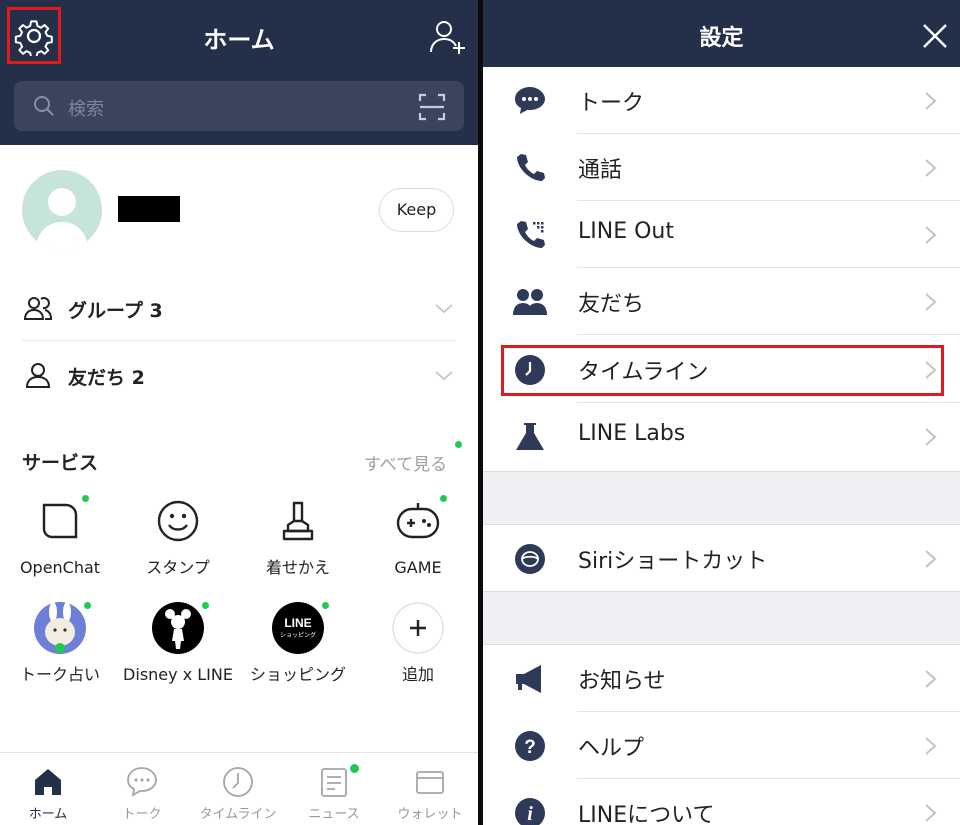 The image size is (960, 825). I want to click on service-stamp: スタンプ, so click(178, 537).